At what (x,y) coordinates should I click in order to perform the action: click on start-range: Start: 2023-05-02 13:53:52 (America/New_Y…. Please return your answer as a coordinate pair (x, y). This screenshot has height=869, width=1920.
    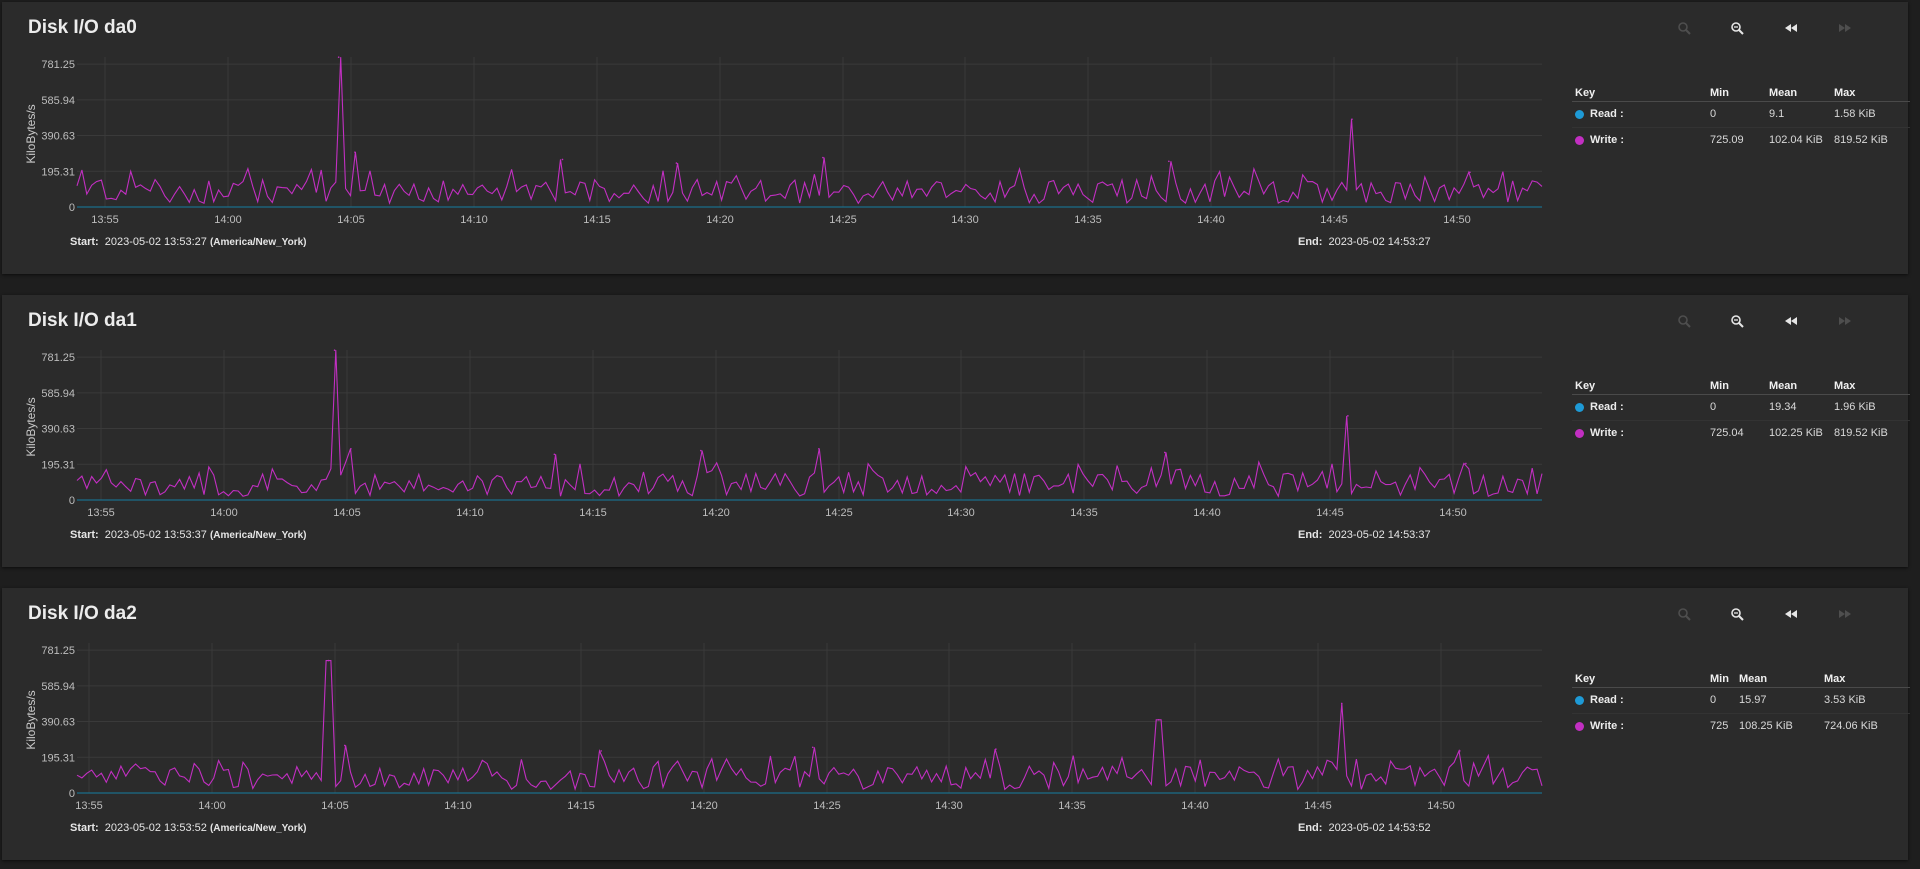
    Looking at the image, I should click on (188, 828).